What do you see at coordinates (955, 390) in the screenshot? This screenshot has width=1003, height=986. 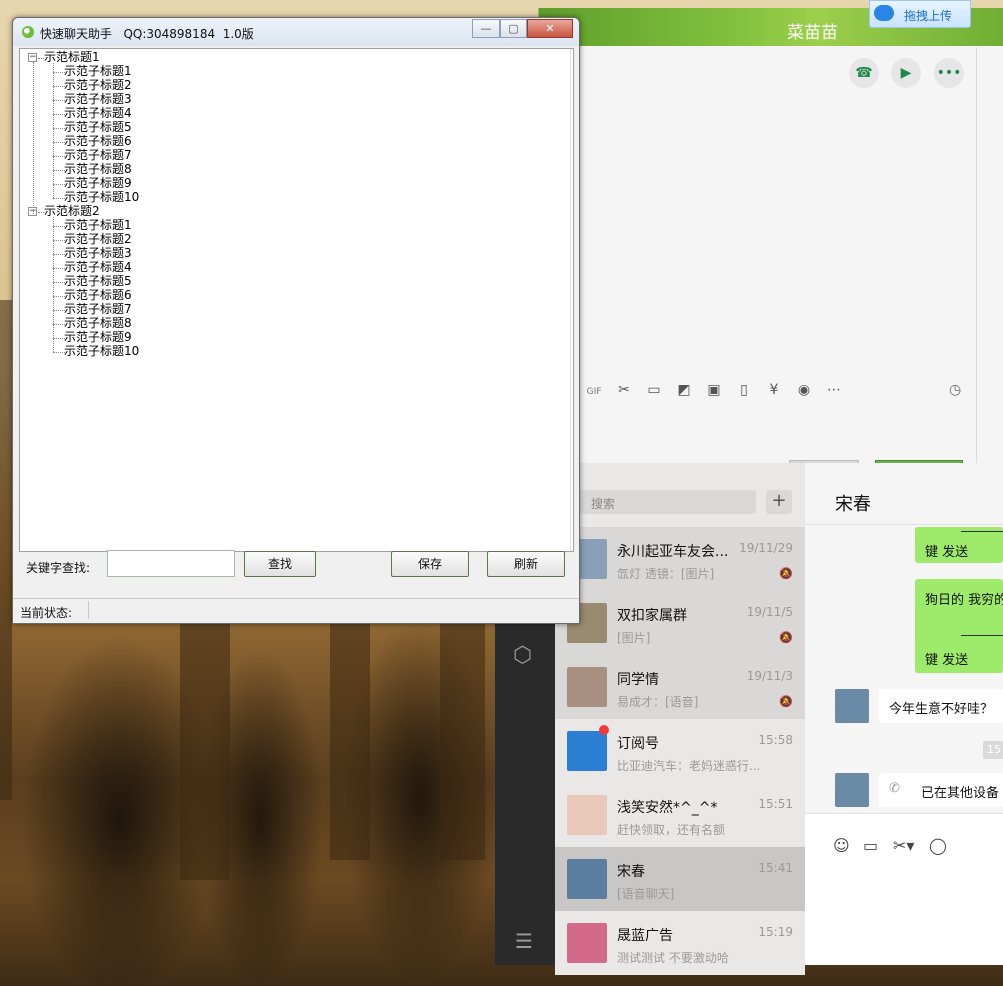 I see `clock-icon: ◷` at bounding box center [955, 390].